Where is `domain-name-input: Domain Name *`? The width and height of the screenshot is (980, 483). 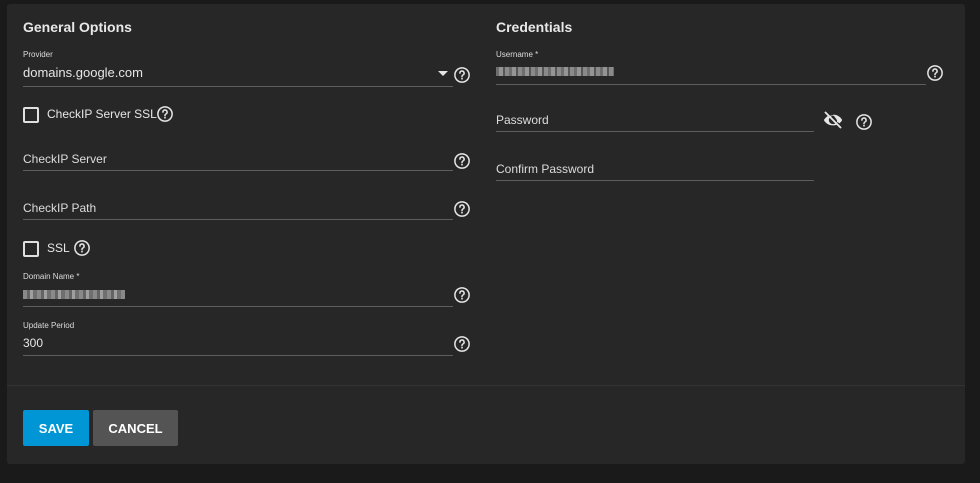
domain-name-input: Domain Name * is located at coordinates (238, 290).